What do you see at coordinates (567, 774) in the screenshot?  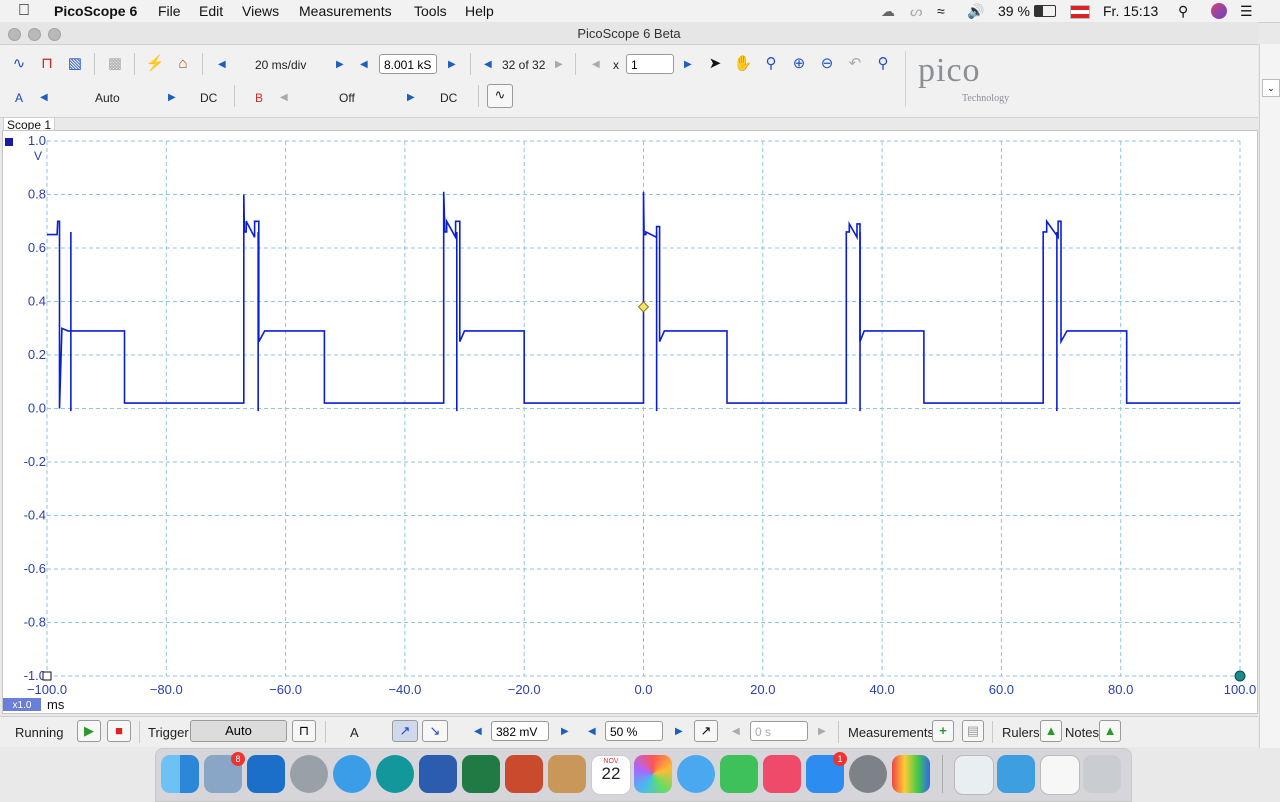 I see `contacts-icon` at bounding box center [567, 774].